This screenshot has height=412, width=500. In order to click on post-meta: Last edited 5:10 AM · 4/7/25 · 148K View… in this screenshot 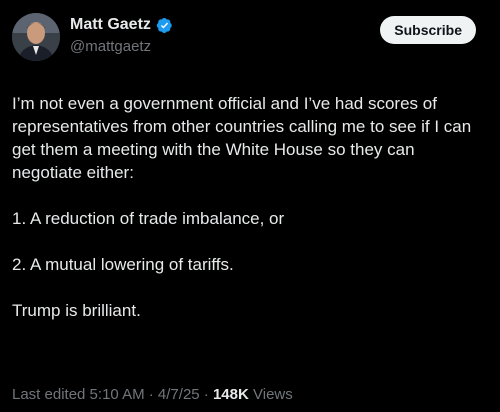, I will do `click(152, 395)`.